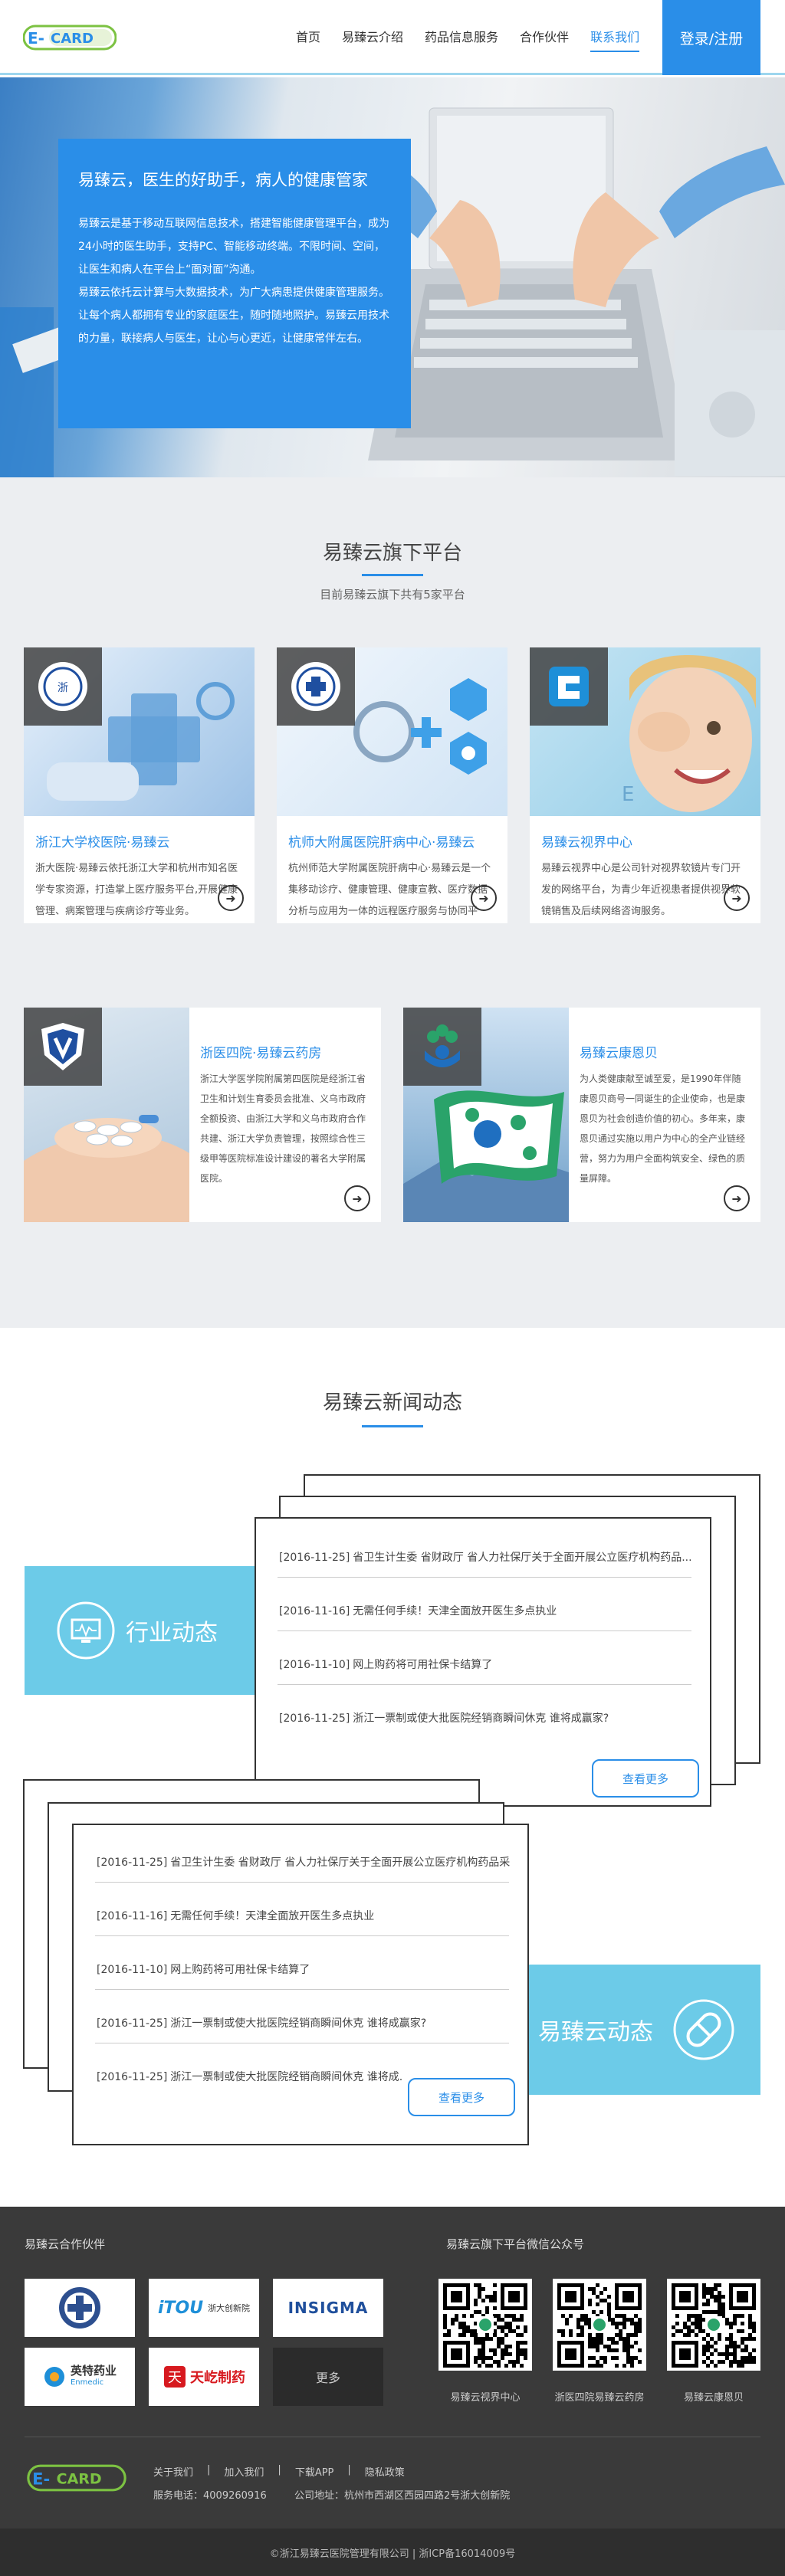 The height and width of the screenshot is (2576, 785). What do you see at coordinates (261, 1054) in the screenshot?
I see `platform-card-title: 浙医四院·易臻云药房` at bounding box center [261, 1054].